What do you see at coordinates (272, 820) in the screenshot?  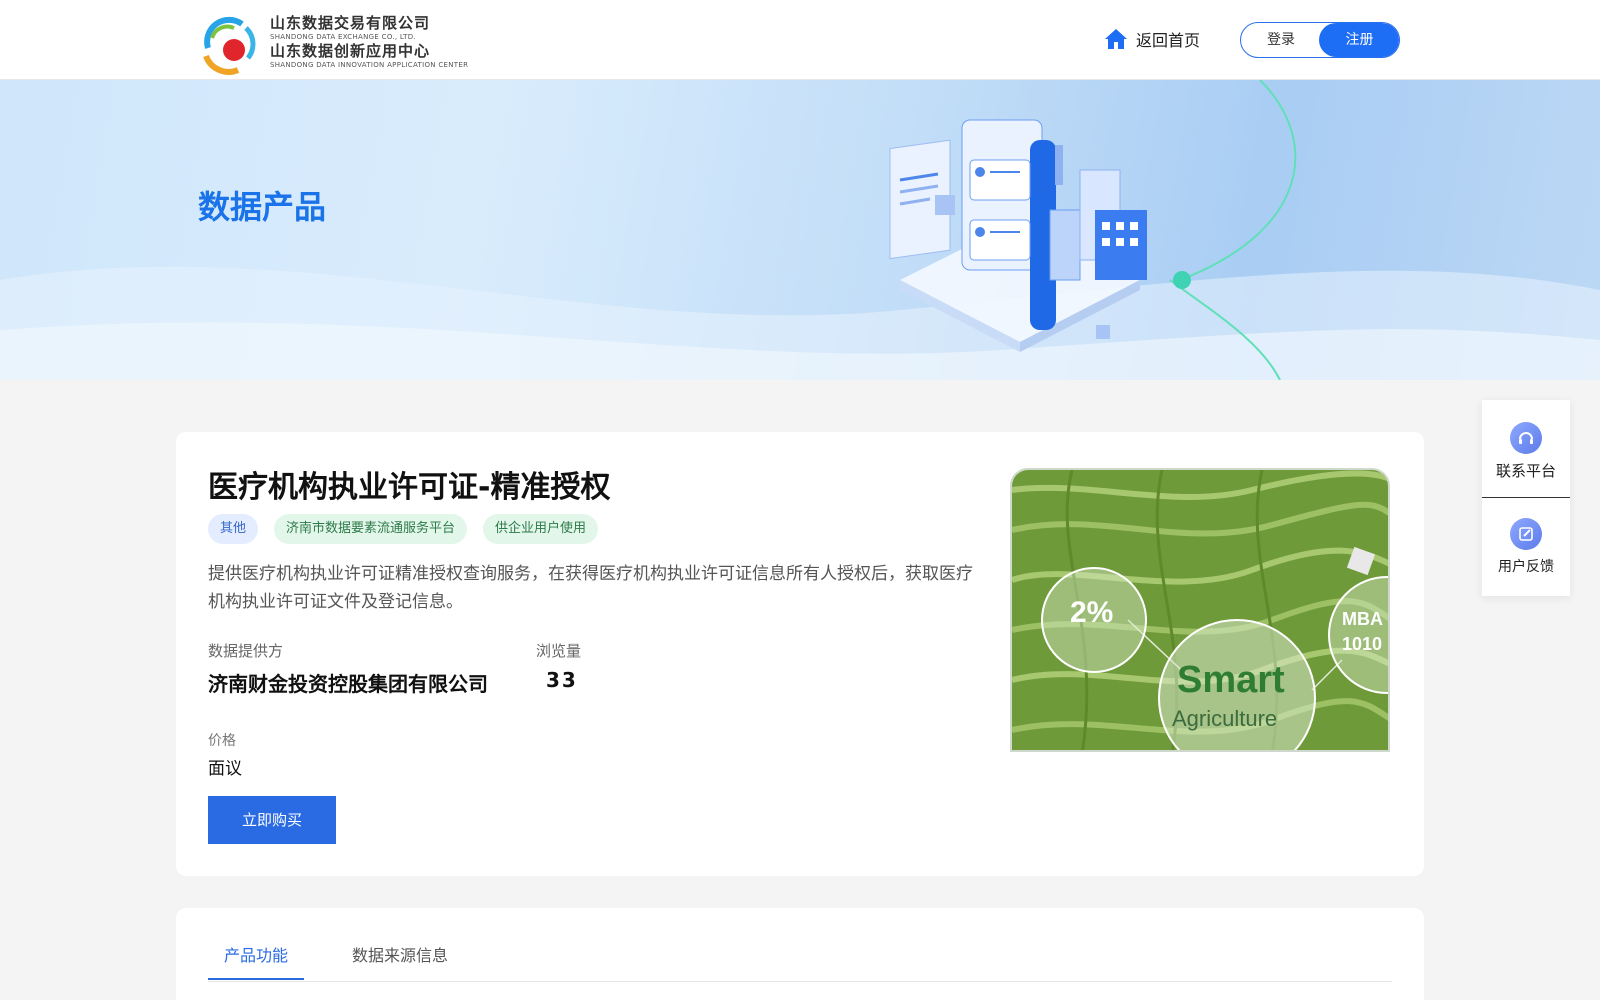 I see `buy-now-button: 立即购买` at bounding box center [272, 820].